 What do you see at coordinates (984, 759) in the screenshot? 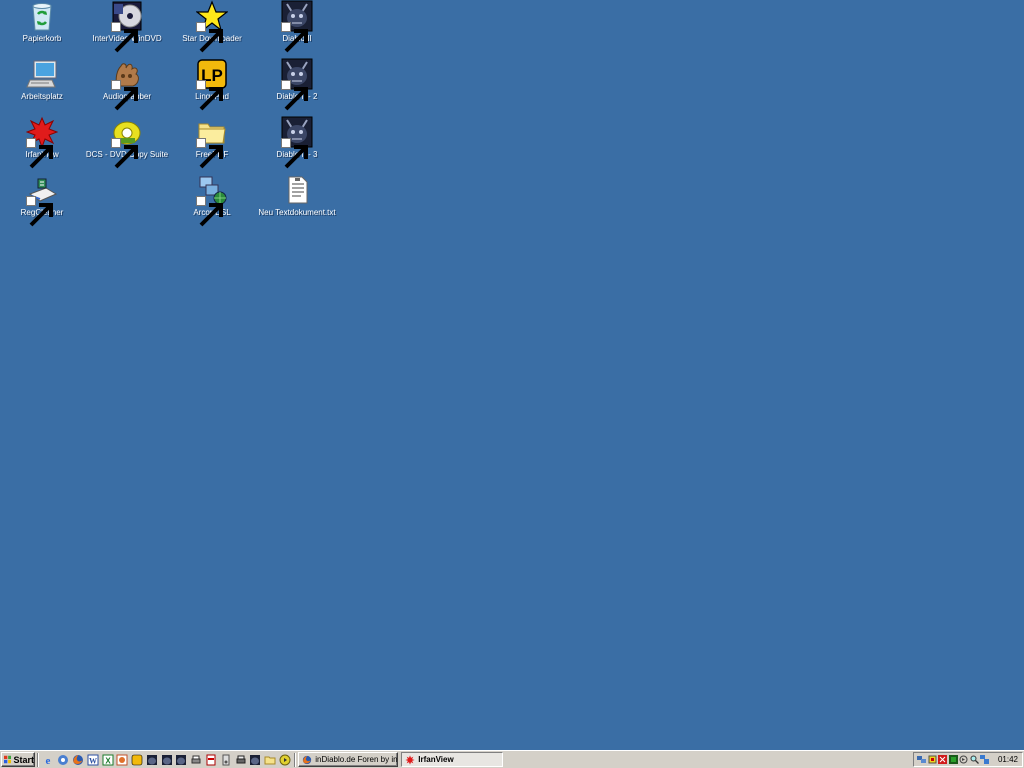
I see `network-connection-tray-icon` at bounding box center [984, 759].